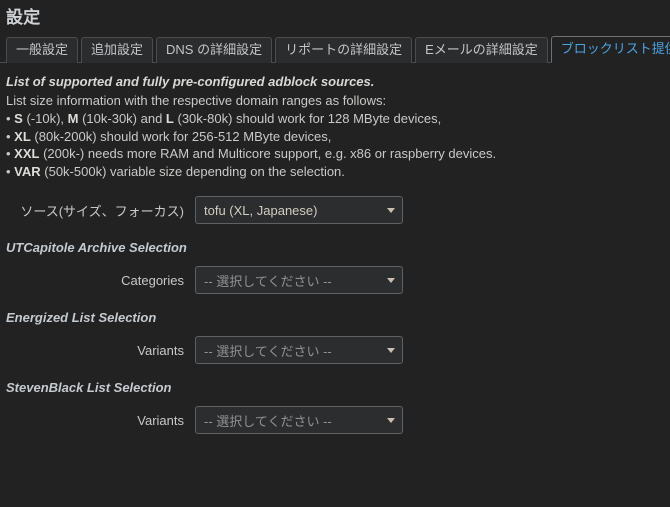 Image resolution: width=670 pixels, height=507 pixels. I want to click on utcapitole-categories-select: -- 選択してください --, so click(299, 280).